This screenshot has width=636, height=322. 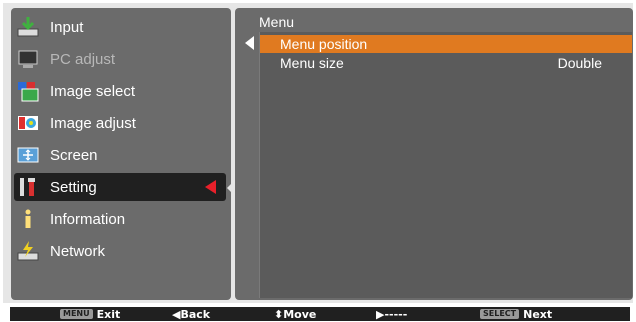 I want to click on menu-item-label: Input, so click(x=67, y=27).